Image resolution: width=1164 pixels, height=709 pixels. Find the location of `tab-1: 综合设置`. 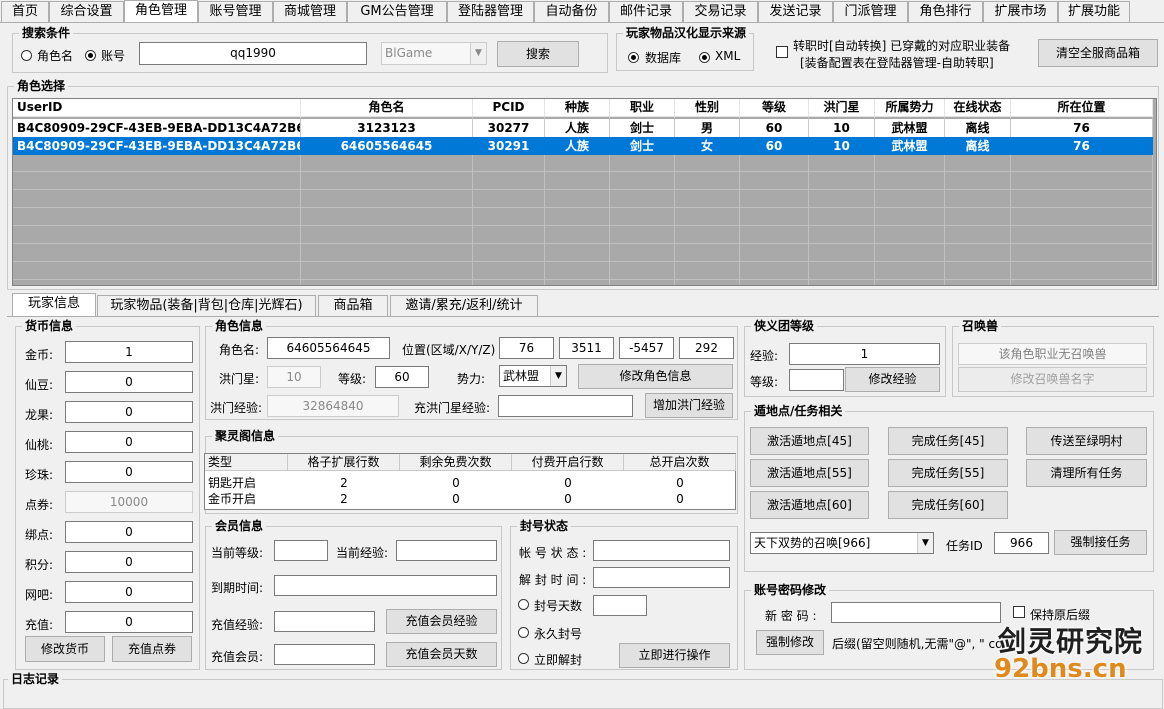

tab-1: 综合设置 is located at coordinates (86, 11).